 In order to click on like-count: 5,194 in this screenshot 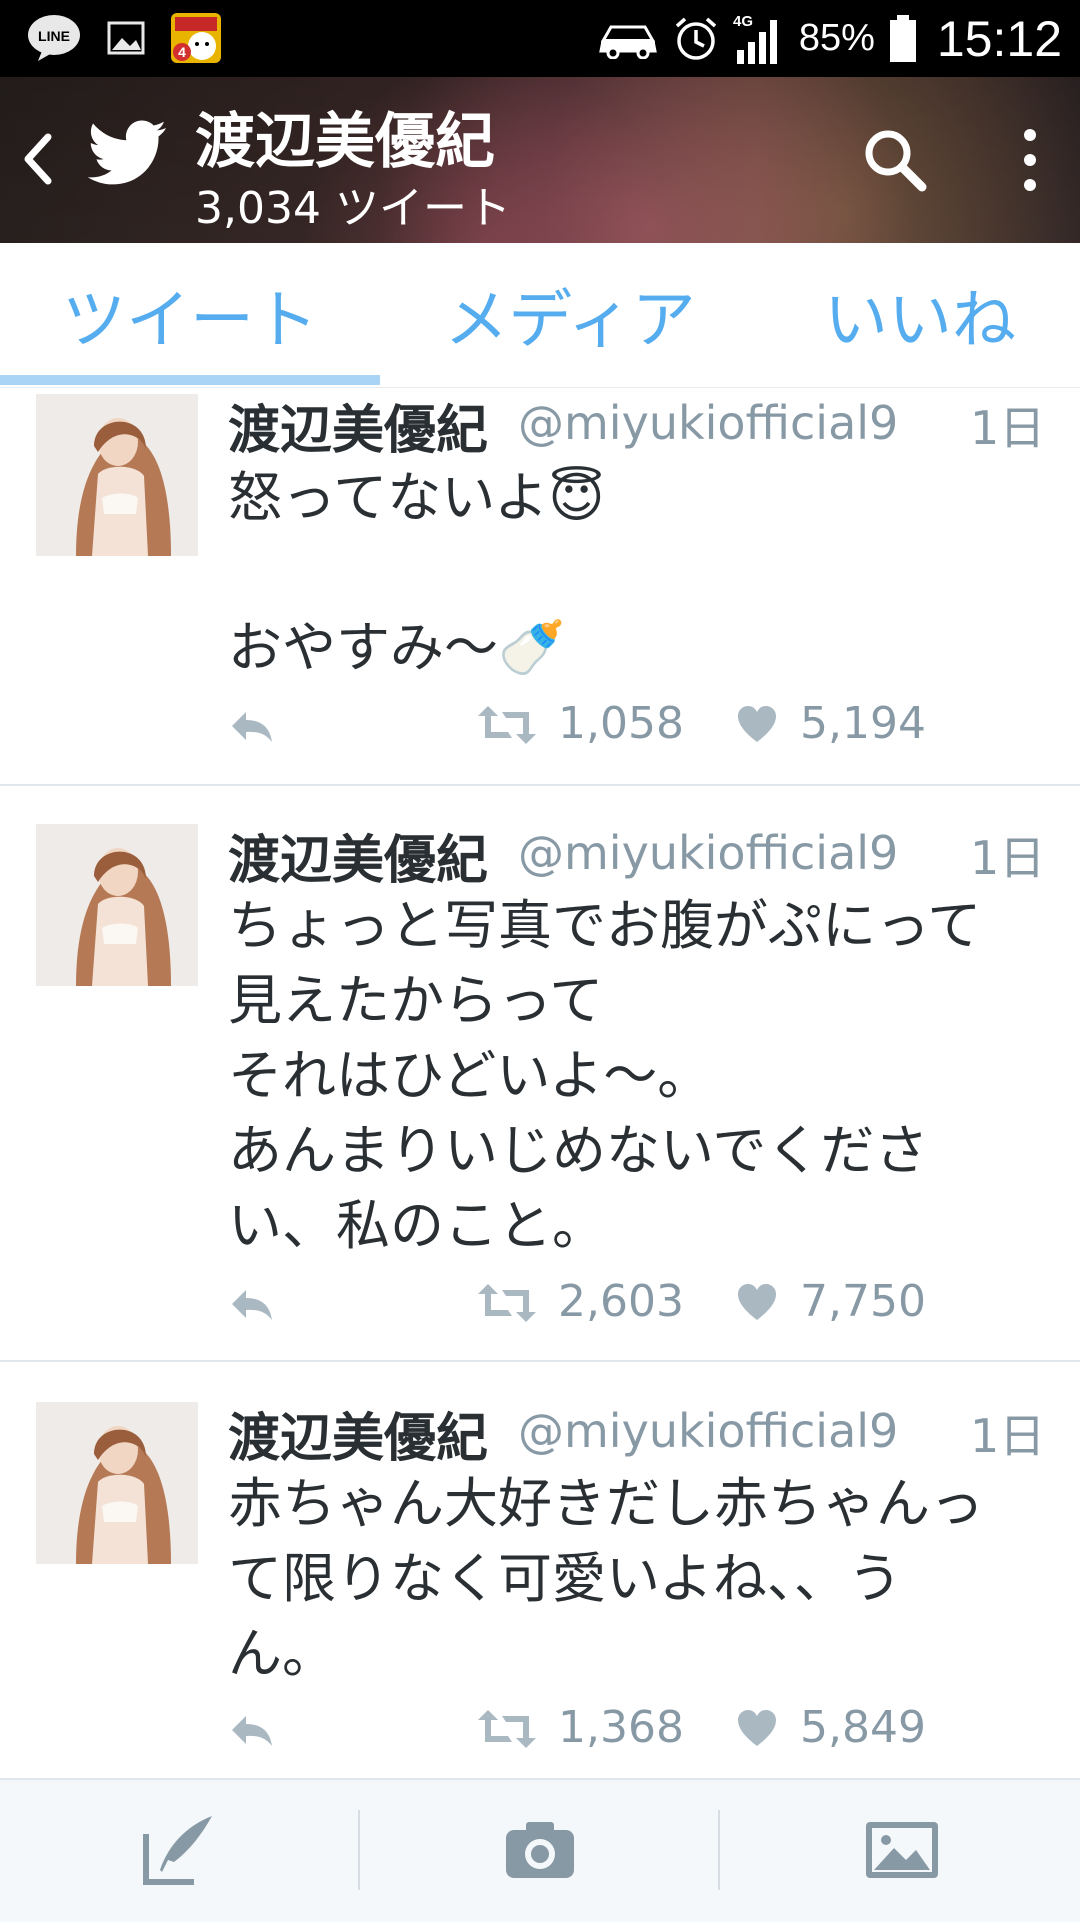, I will do `click(863, 723)`.